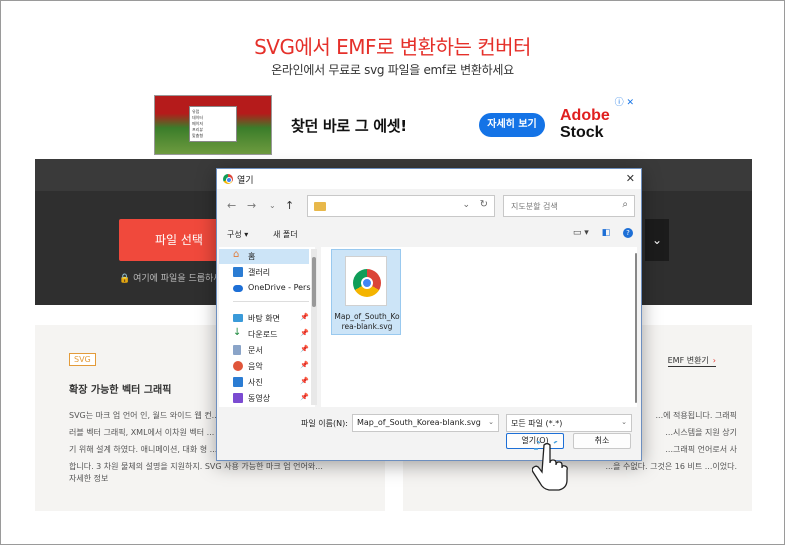 This screenshot has width=785, height=545. Describe the element at coordinates (606, 233) in the screenshot. I see `preview-pane-icon: ◧` at that location.